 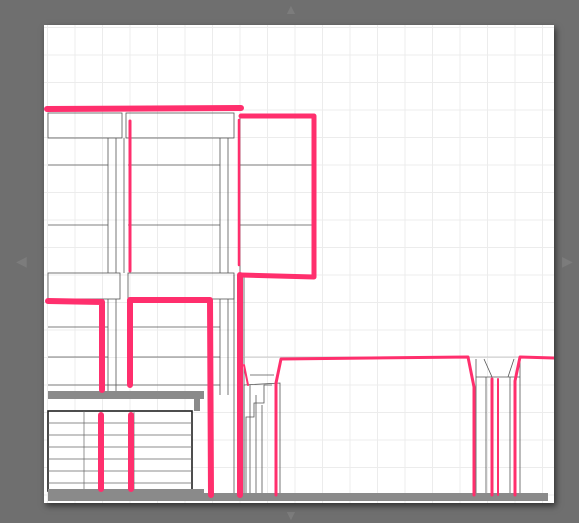 What do you see at coordinates (197, 404) in the screenshot?
I see `garage-bracket` at bounding box center [197, 404].